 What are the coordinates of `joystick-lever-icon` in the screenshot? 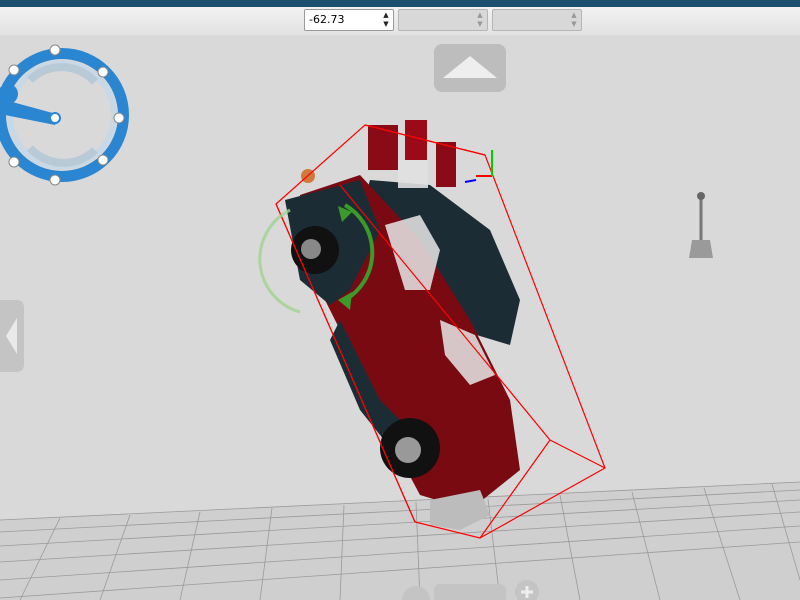 It's located at (701, 225).